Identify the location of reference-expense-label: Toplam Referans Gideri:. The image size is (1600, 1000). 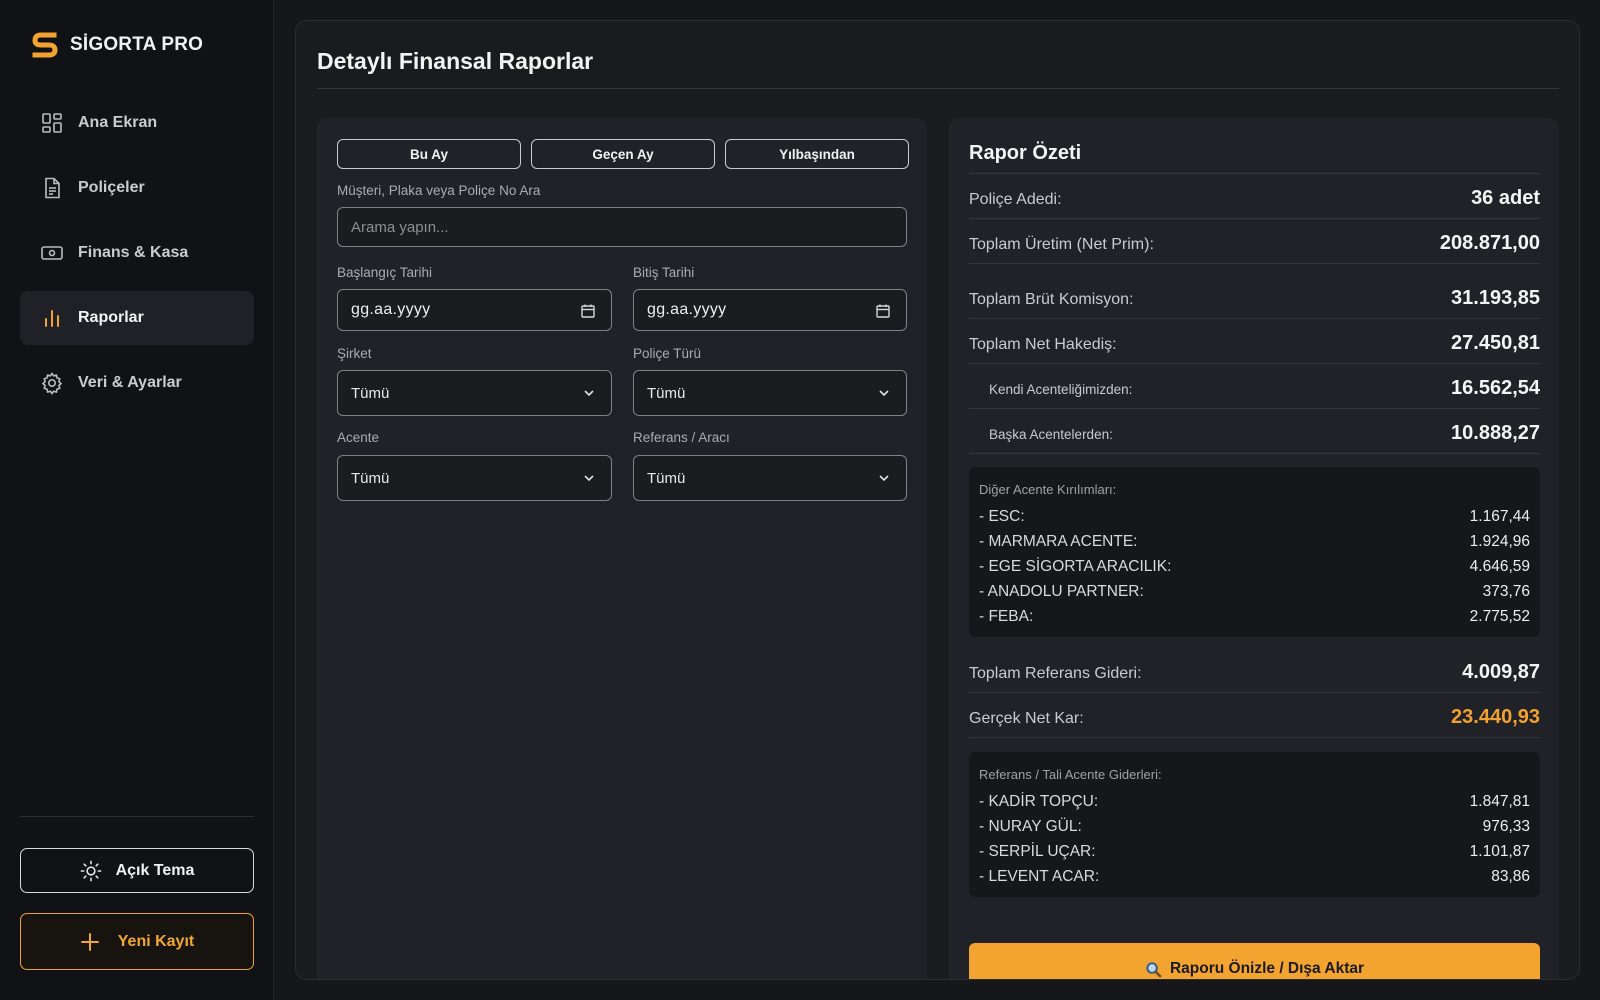
(1055, 673).